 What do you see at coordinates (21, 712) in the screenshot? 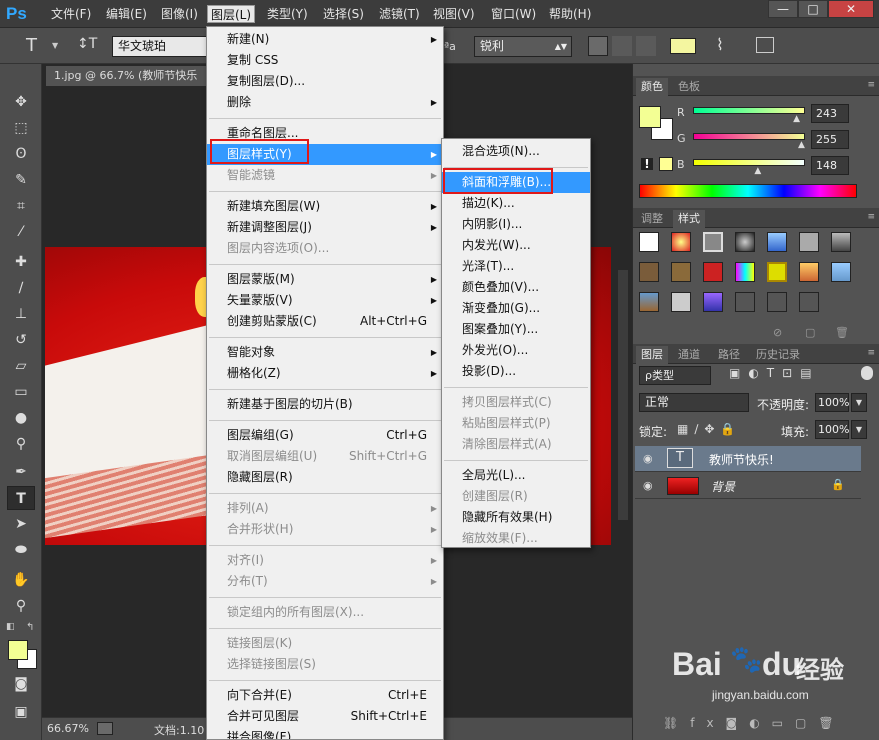
I see `screen-mode-icon: ▣` at bounding box center [21, 712].